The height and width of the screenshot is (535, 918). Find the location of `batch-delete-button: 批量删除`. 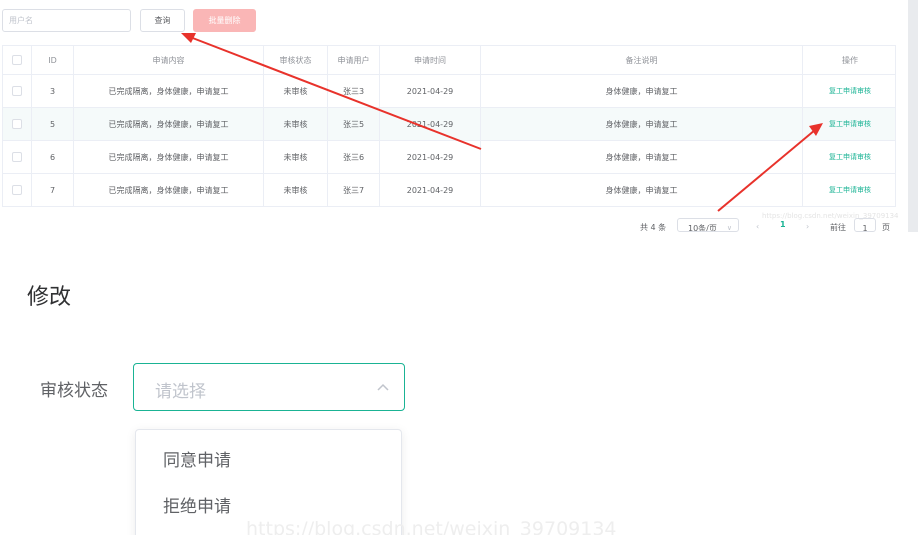

batch-delete-button: 批量删除 is located at coordinates (224, 20).